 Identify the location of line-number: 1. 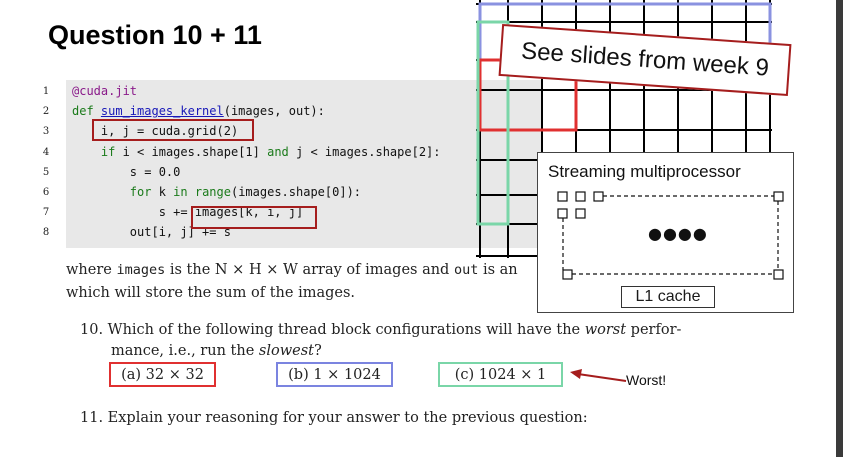
(46, 91).